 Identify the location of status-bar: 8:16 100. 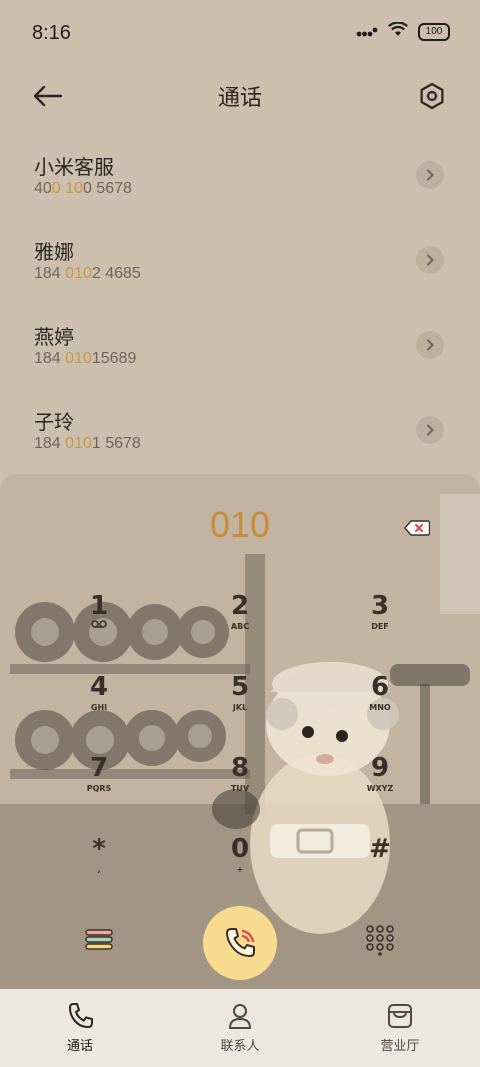
(240, 35).